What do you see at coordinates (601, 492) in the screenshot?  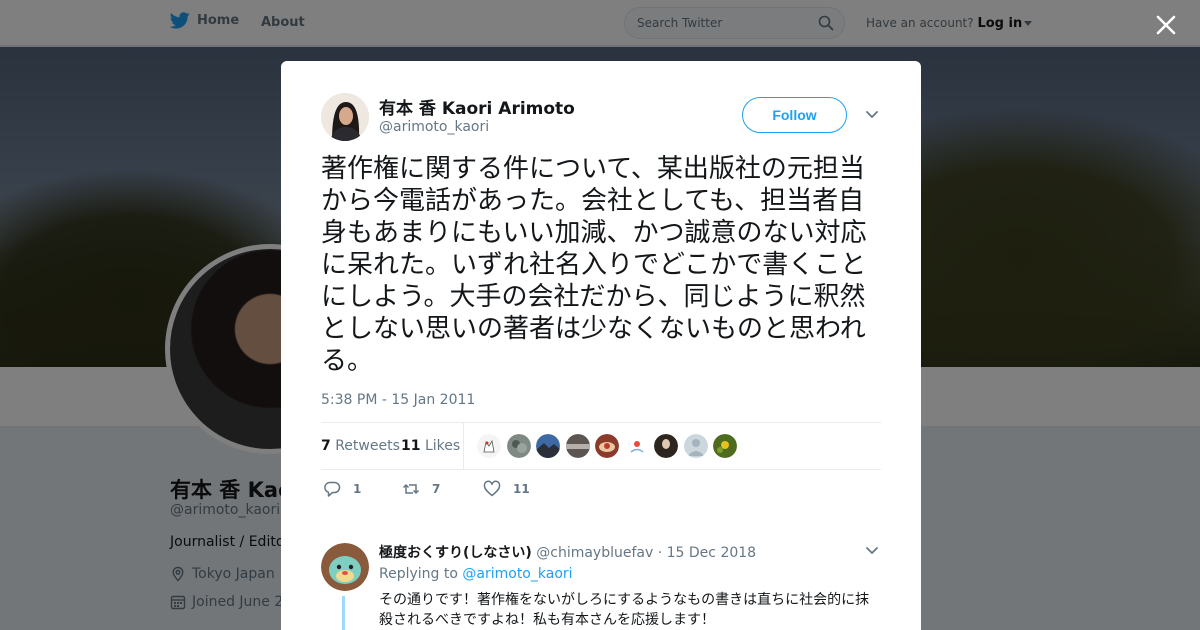 I see `tweet-actions: 1 7 11` at bounding box center [601, 492].